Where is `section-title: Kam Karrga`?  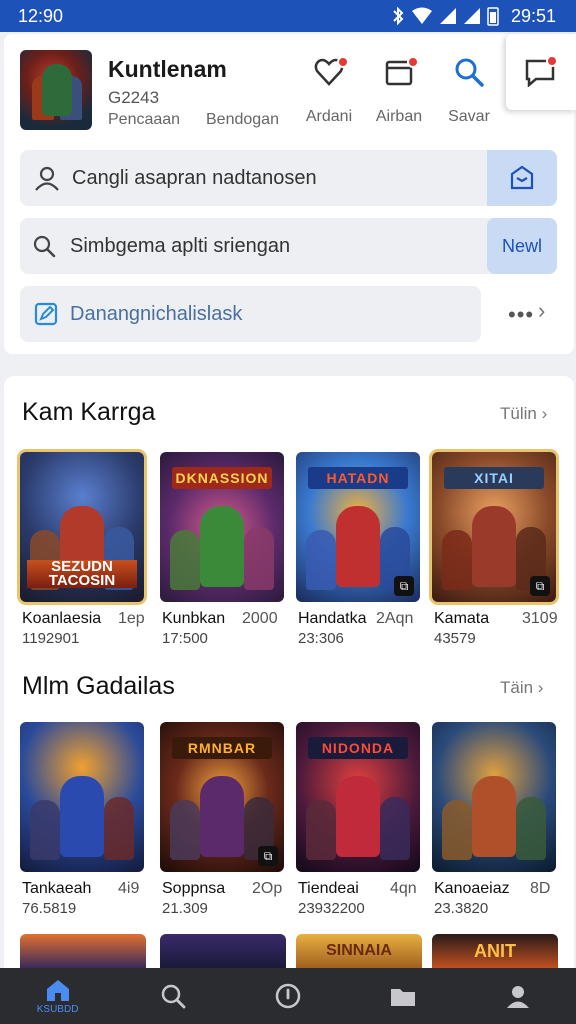 section-title: Kam Karrga is located at coordinates (89, 412).